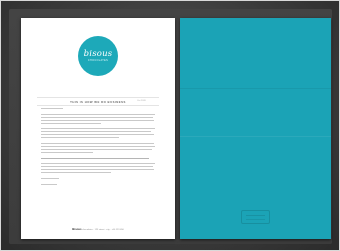 The width and height of the screenshot is (340, 251). Describe the element at coordinates (141, 100) in the screenshot. I see `letter-date: Oct 2020` at that location.